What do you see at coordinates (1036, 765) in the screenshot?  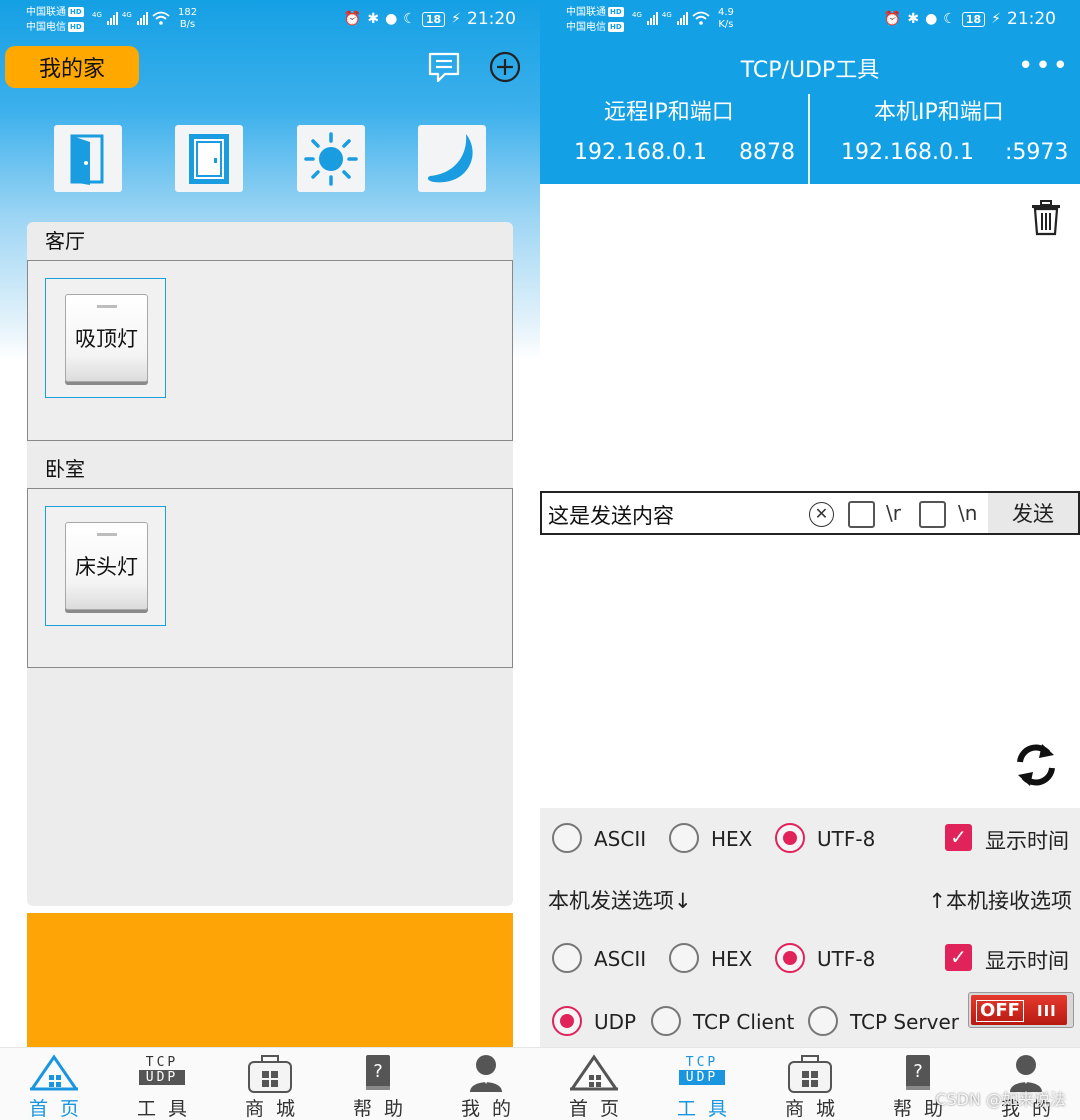 I see `refresh-icon` at bounding box center [1036, 765].